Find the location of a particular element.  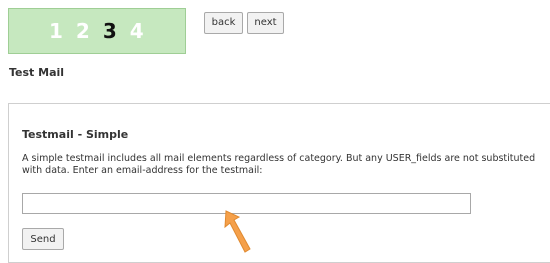

arrow-pointer-icon is located at coordinates (237, 231).